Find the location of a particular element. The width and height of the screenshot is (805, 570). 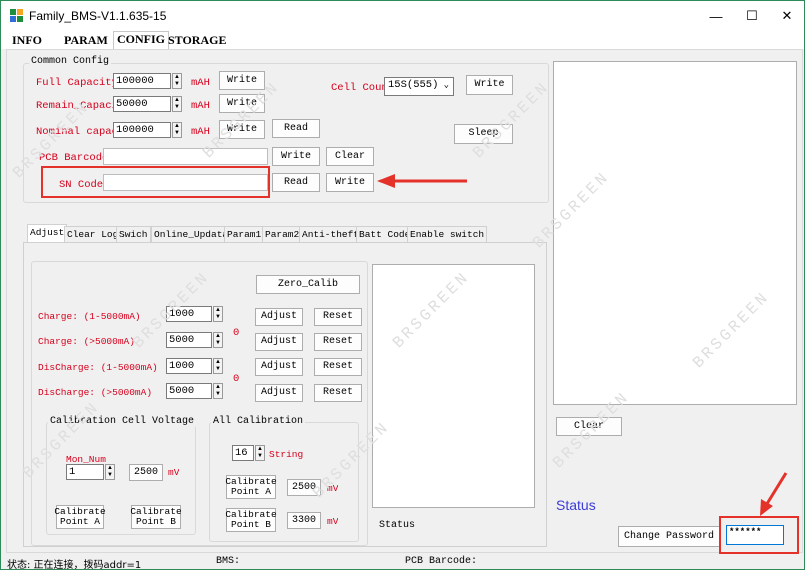

cell-count-value: 15S(555) is located at coordinates (413, 85).